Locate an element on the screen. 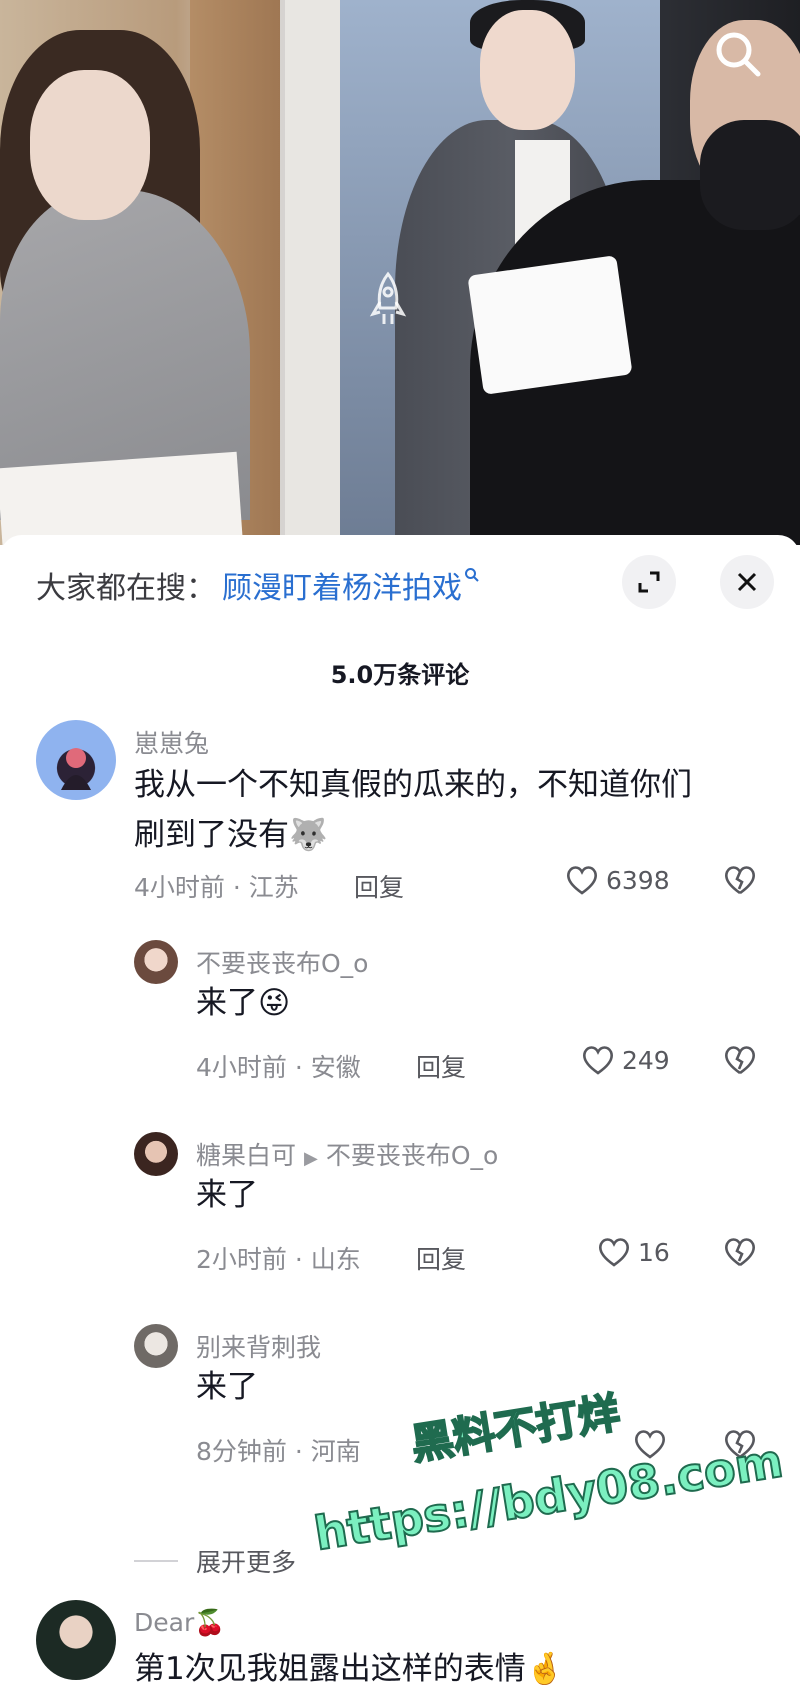  expand-icon is located at coordinates (649, 582).